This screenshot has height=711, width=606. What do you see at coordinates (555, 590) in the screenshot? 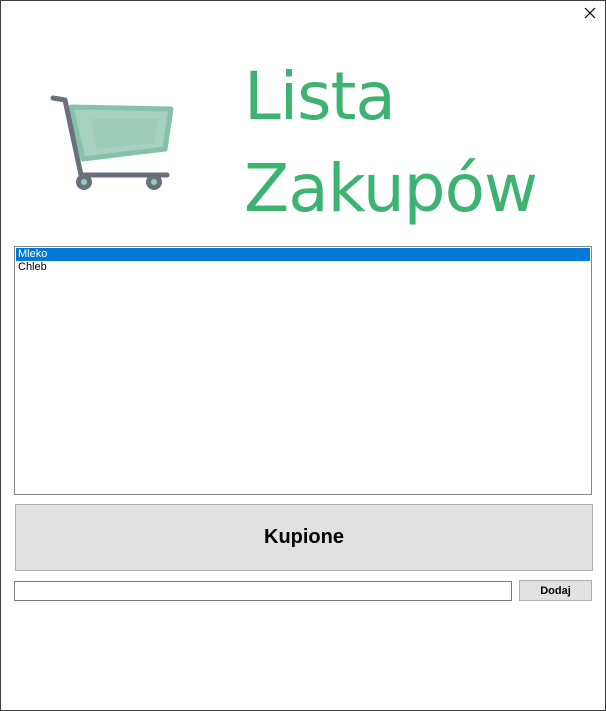
I see `add-button: Dodaj` at bounding box center [555, 590].